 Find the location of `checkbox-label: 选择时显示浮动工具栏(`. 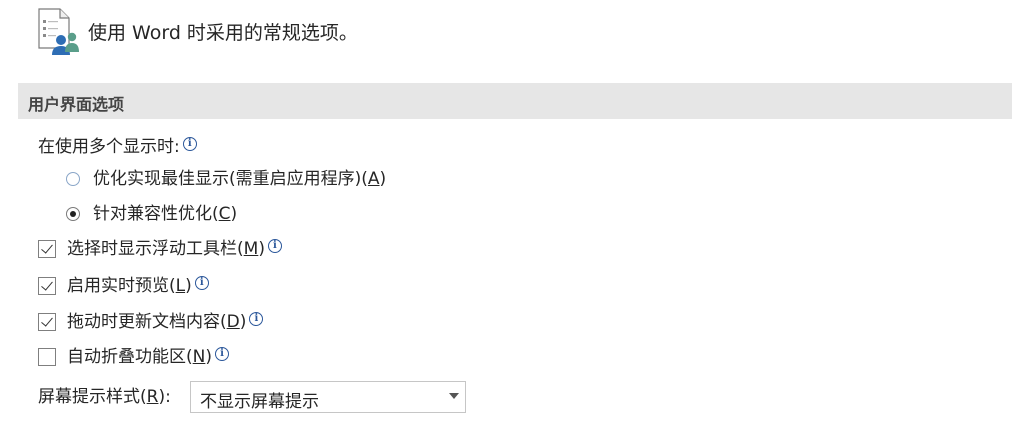

checkbox-label: 选择时显示浮动工具栏( is located at coordinates (155, 249).